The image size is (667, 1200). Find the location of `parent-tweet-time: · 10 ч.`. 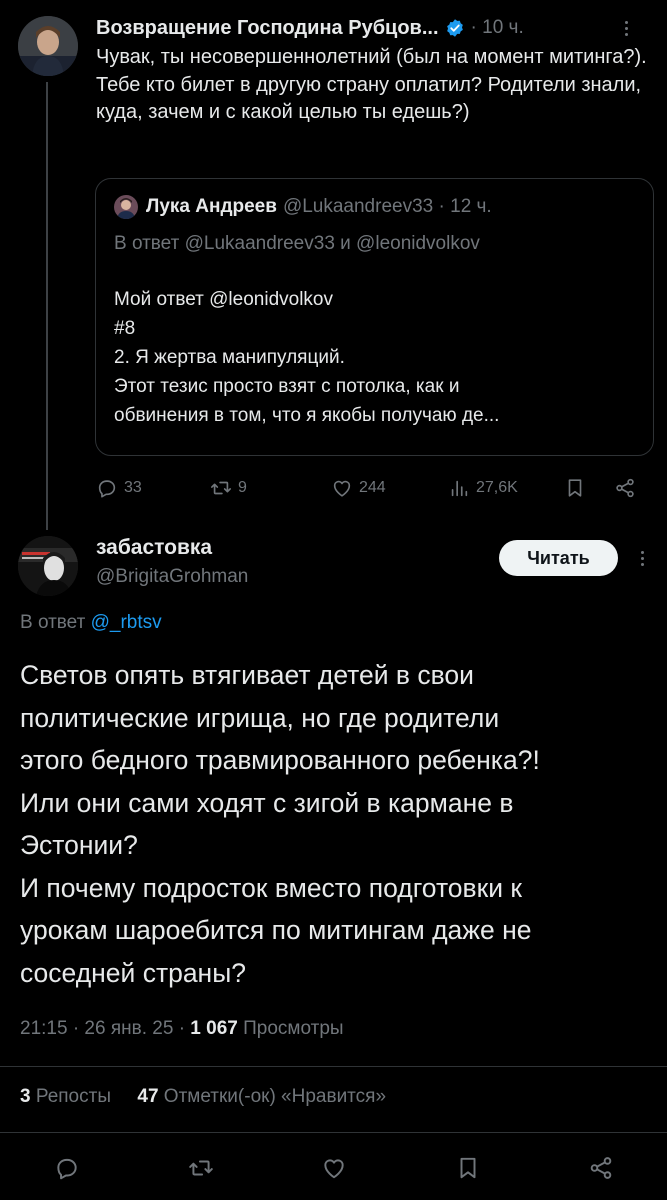

parent-tweet-time: · 10 ч. is located at coordinates (497, 28).